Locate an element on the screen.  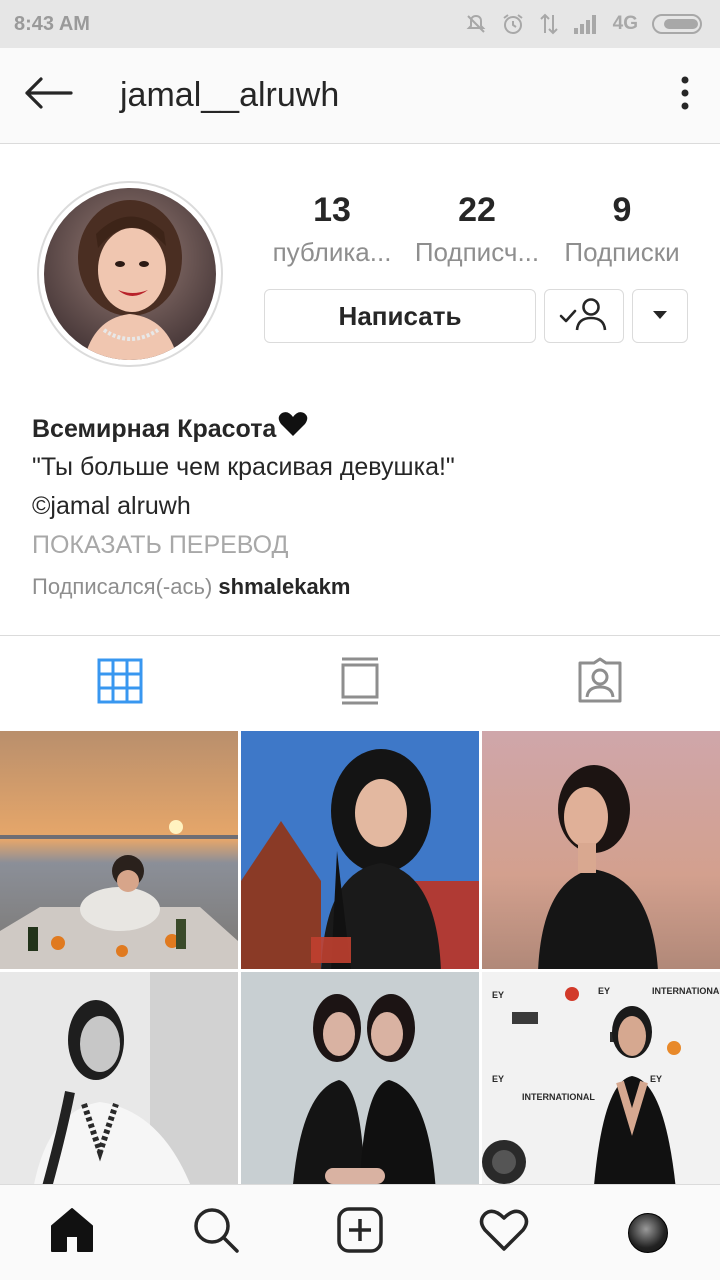
data-transfer-icon is located at coordinates (549, 24).